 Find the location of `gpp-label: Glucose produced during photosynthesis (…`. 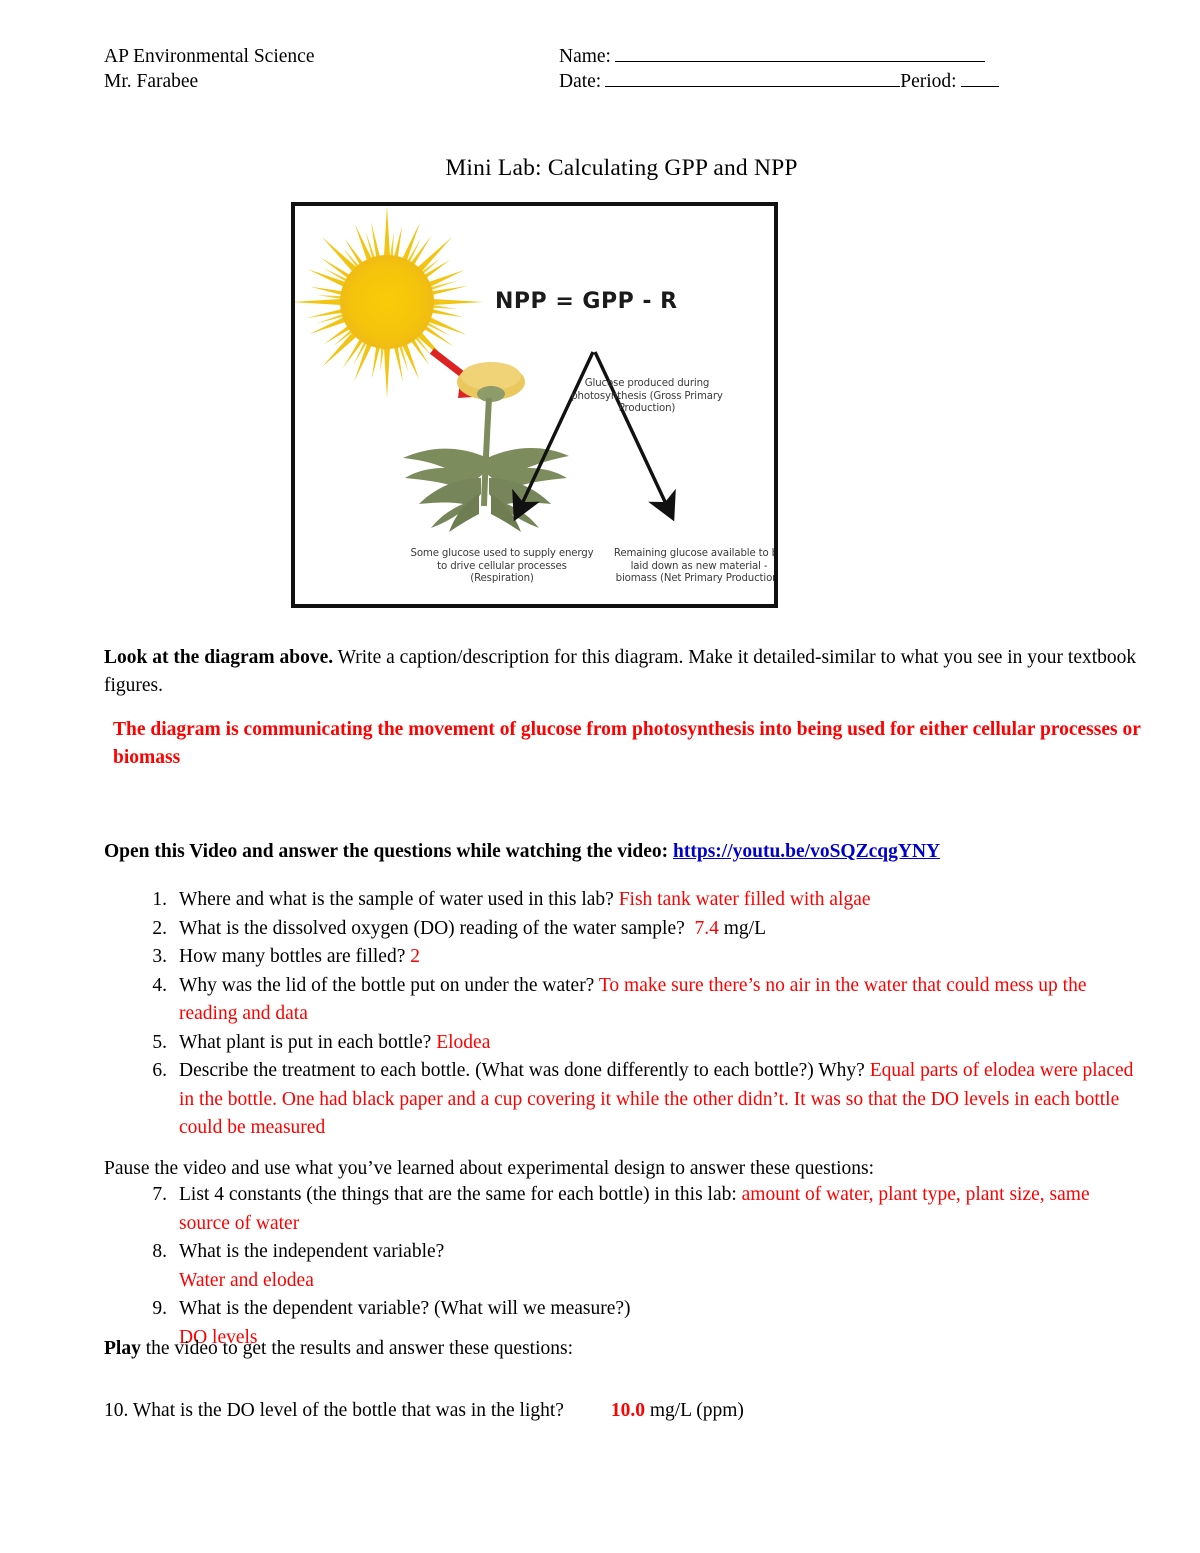

gpp-label: Glucose produced during photosynthesis (… is located at coordinates (647, 396).